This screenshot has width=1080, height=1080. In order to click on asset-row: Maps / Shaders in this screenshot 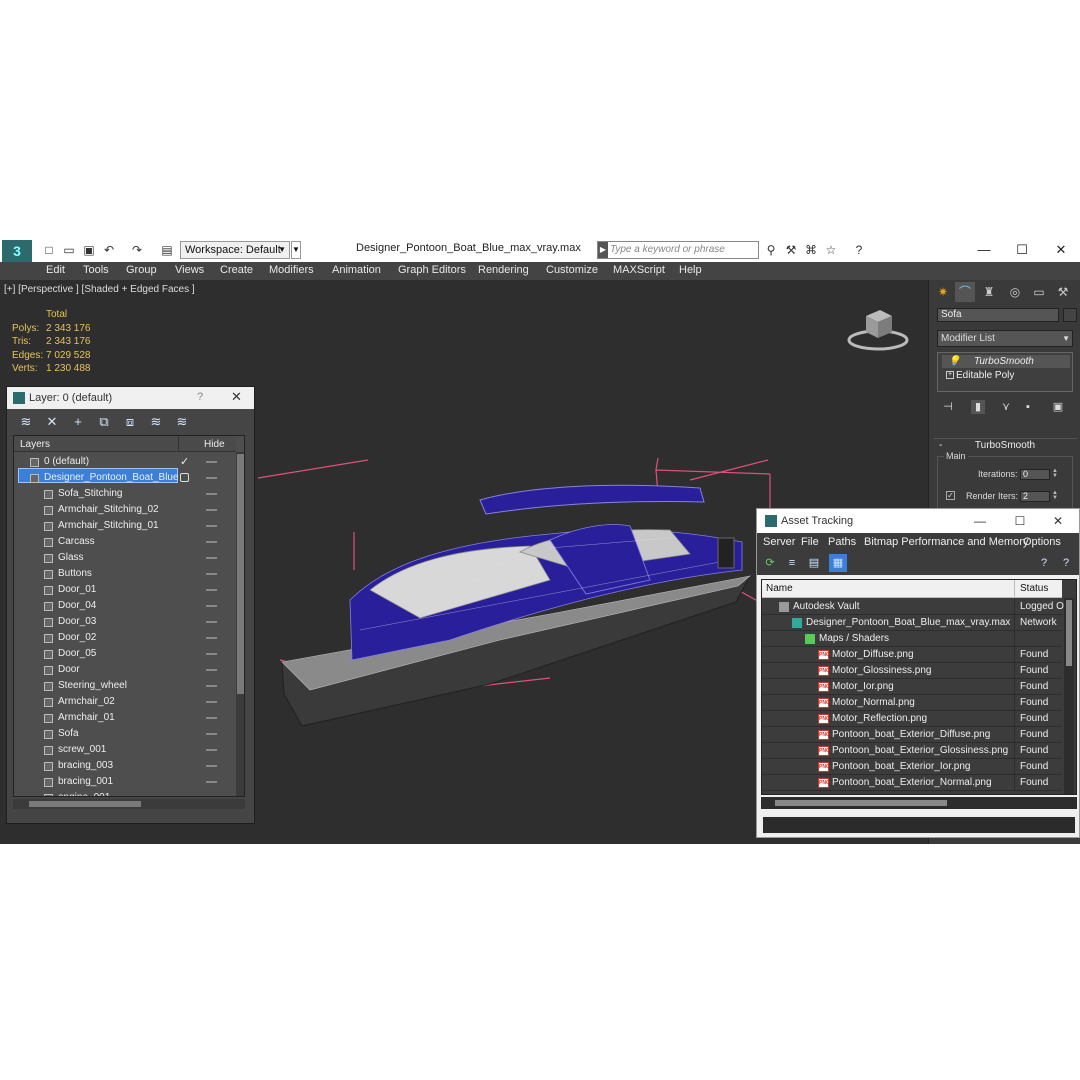, I will do `click(912, 639)`.